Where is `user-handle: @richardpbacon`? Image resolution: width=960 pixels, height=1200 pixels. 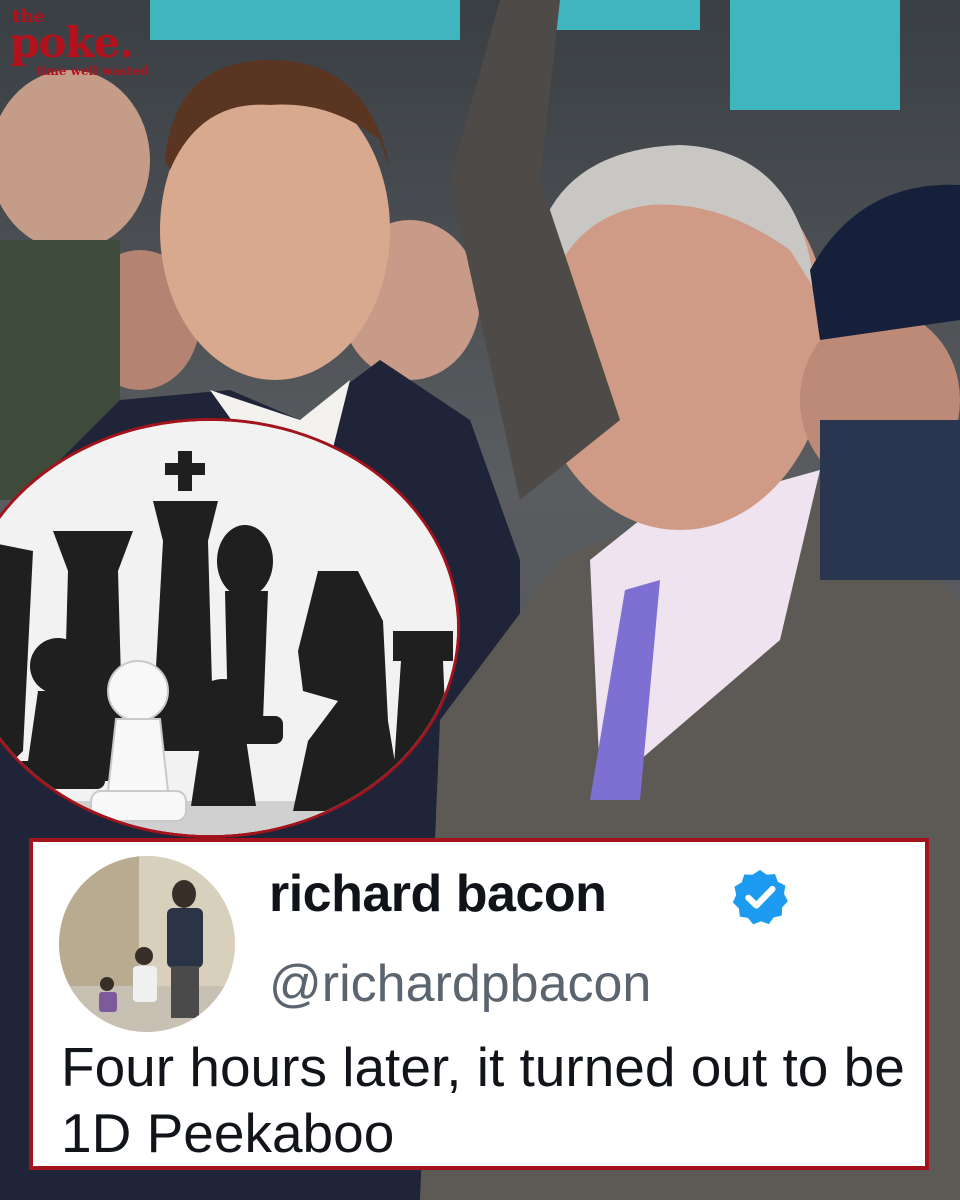
user-handle: @richardpbacon is located at coordinates (460, 984).